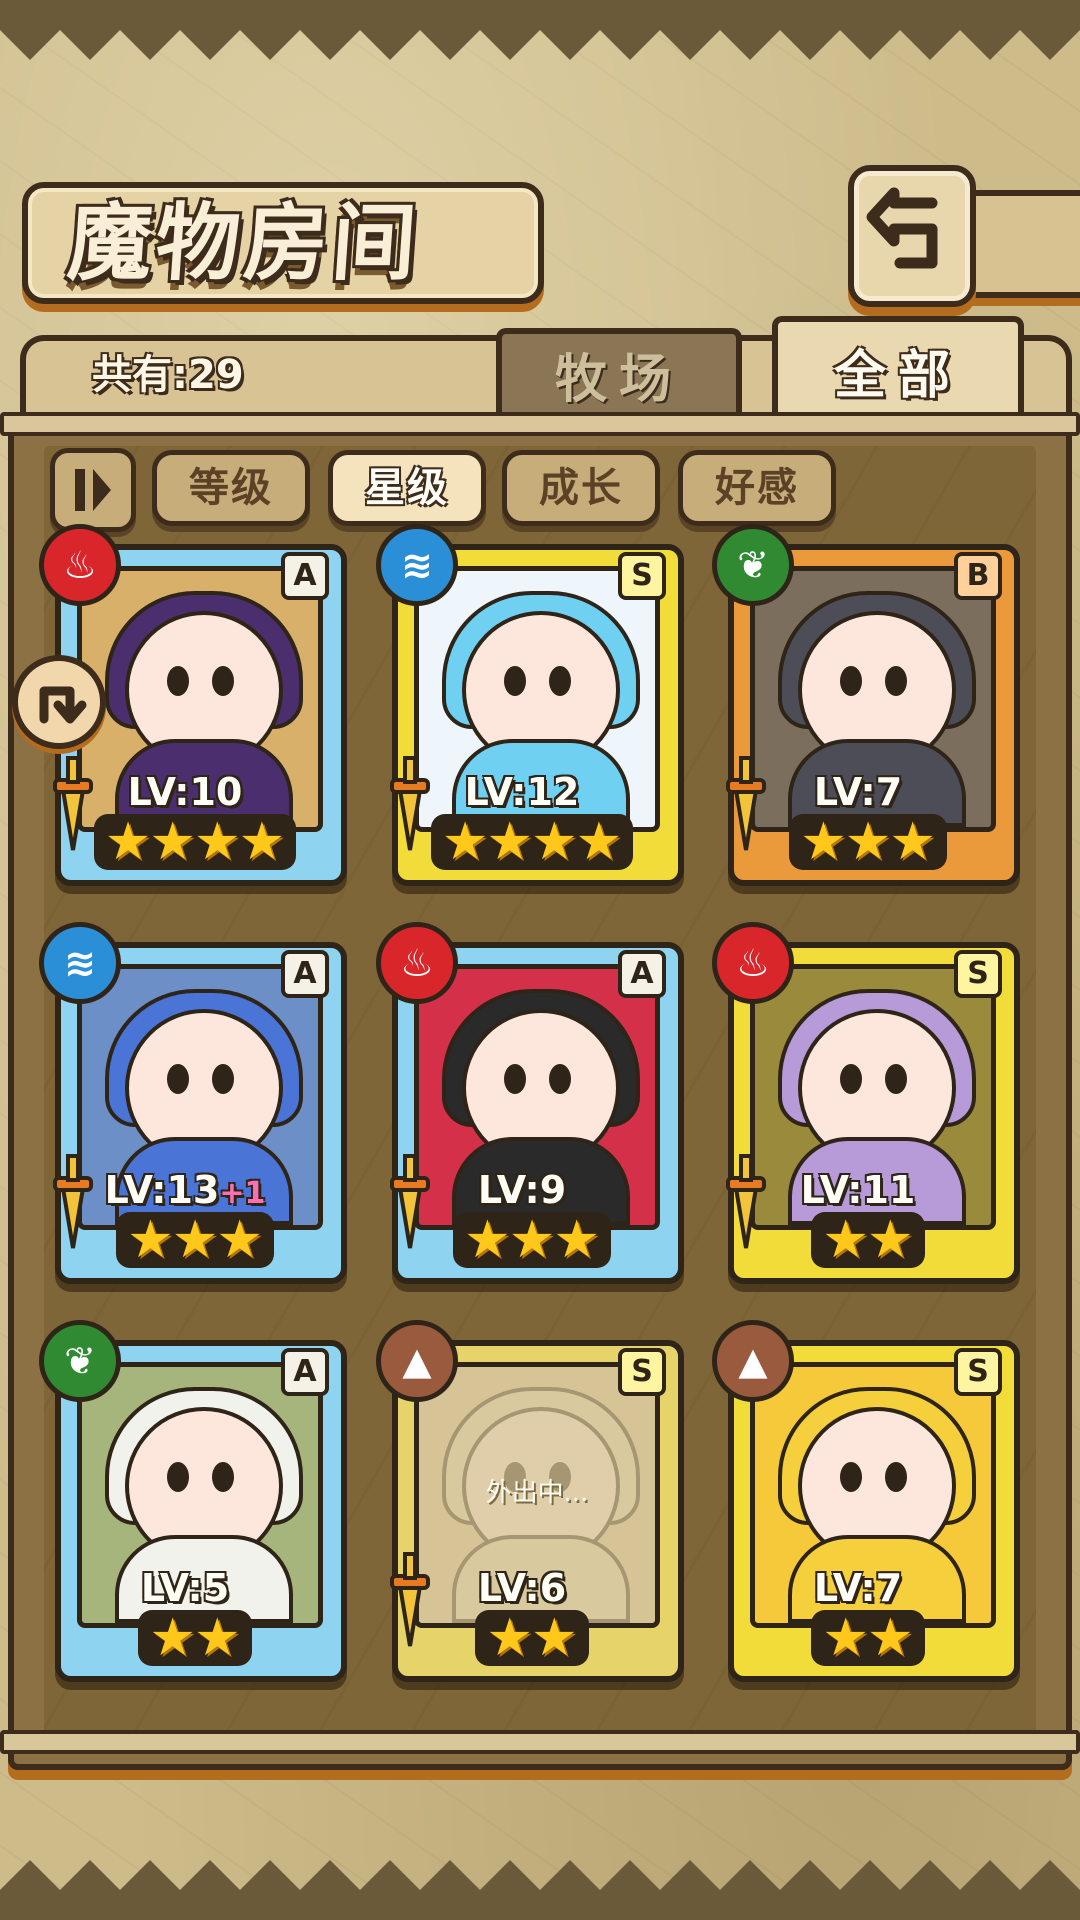 Image resolution: width=1080 pixels, height=1920 pixels. Describe the element at coordinates (93, 490) in the screenshot. I see `sort-direction-toggle` at that location.